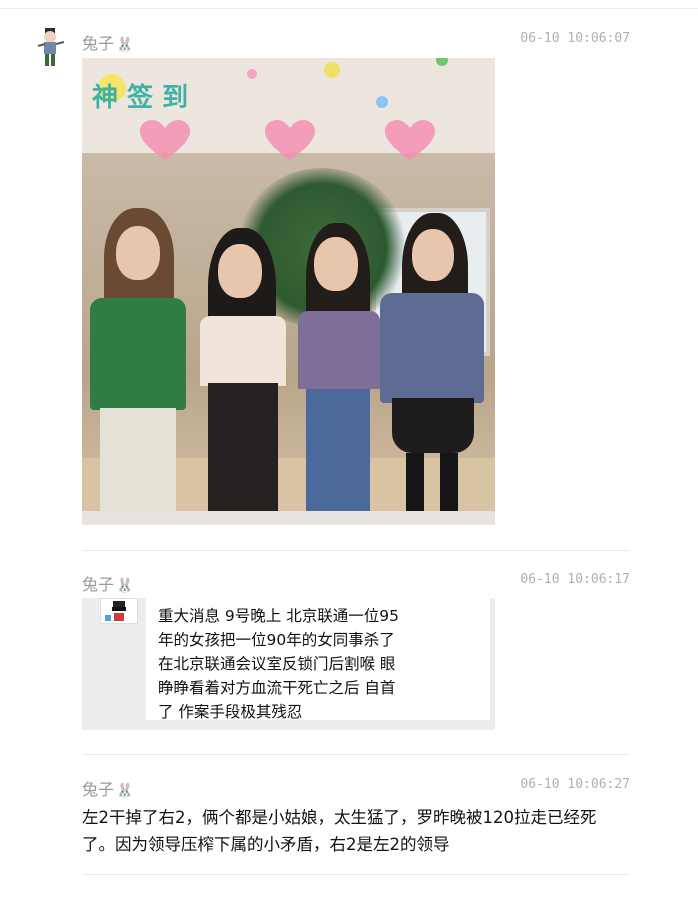  What do you see at coordinates (119, 611) in the screenshot?
I see `chat-avatar-icon` at bounding box center [119, 611].